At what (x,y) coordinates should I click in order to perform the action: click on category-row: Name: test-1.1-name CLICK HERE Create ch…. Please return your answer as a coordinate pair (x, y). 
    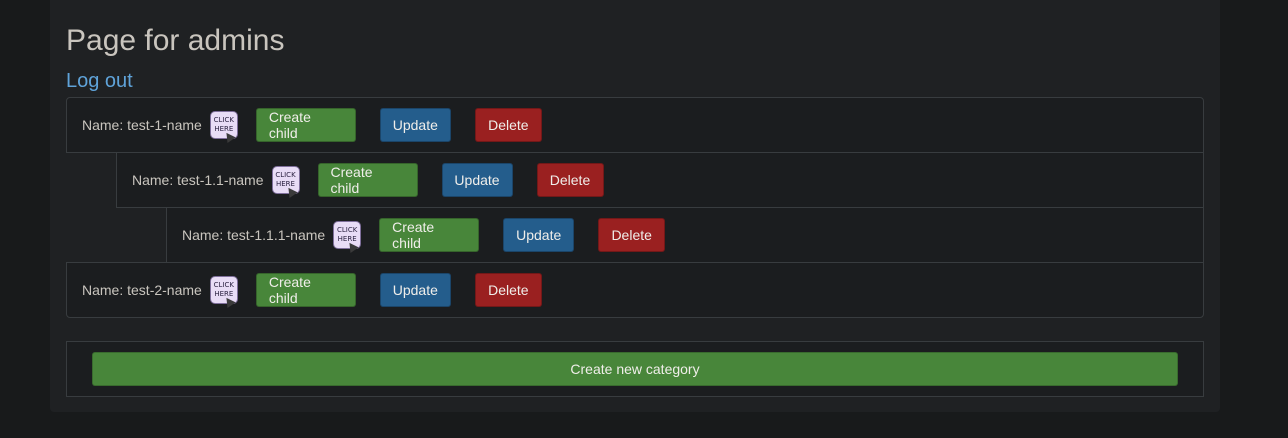
    Looking at the image, I should click on (660, 180).